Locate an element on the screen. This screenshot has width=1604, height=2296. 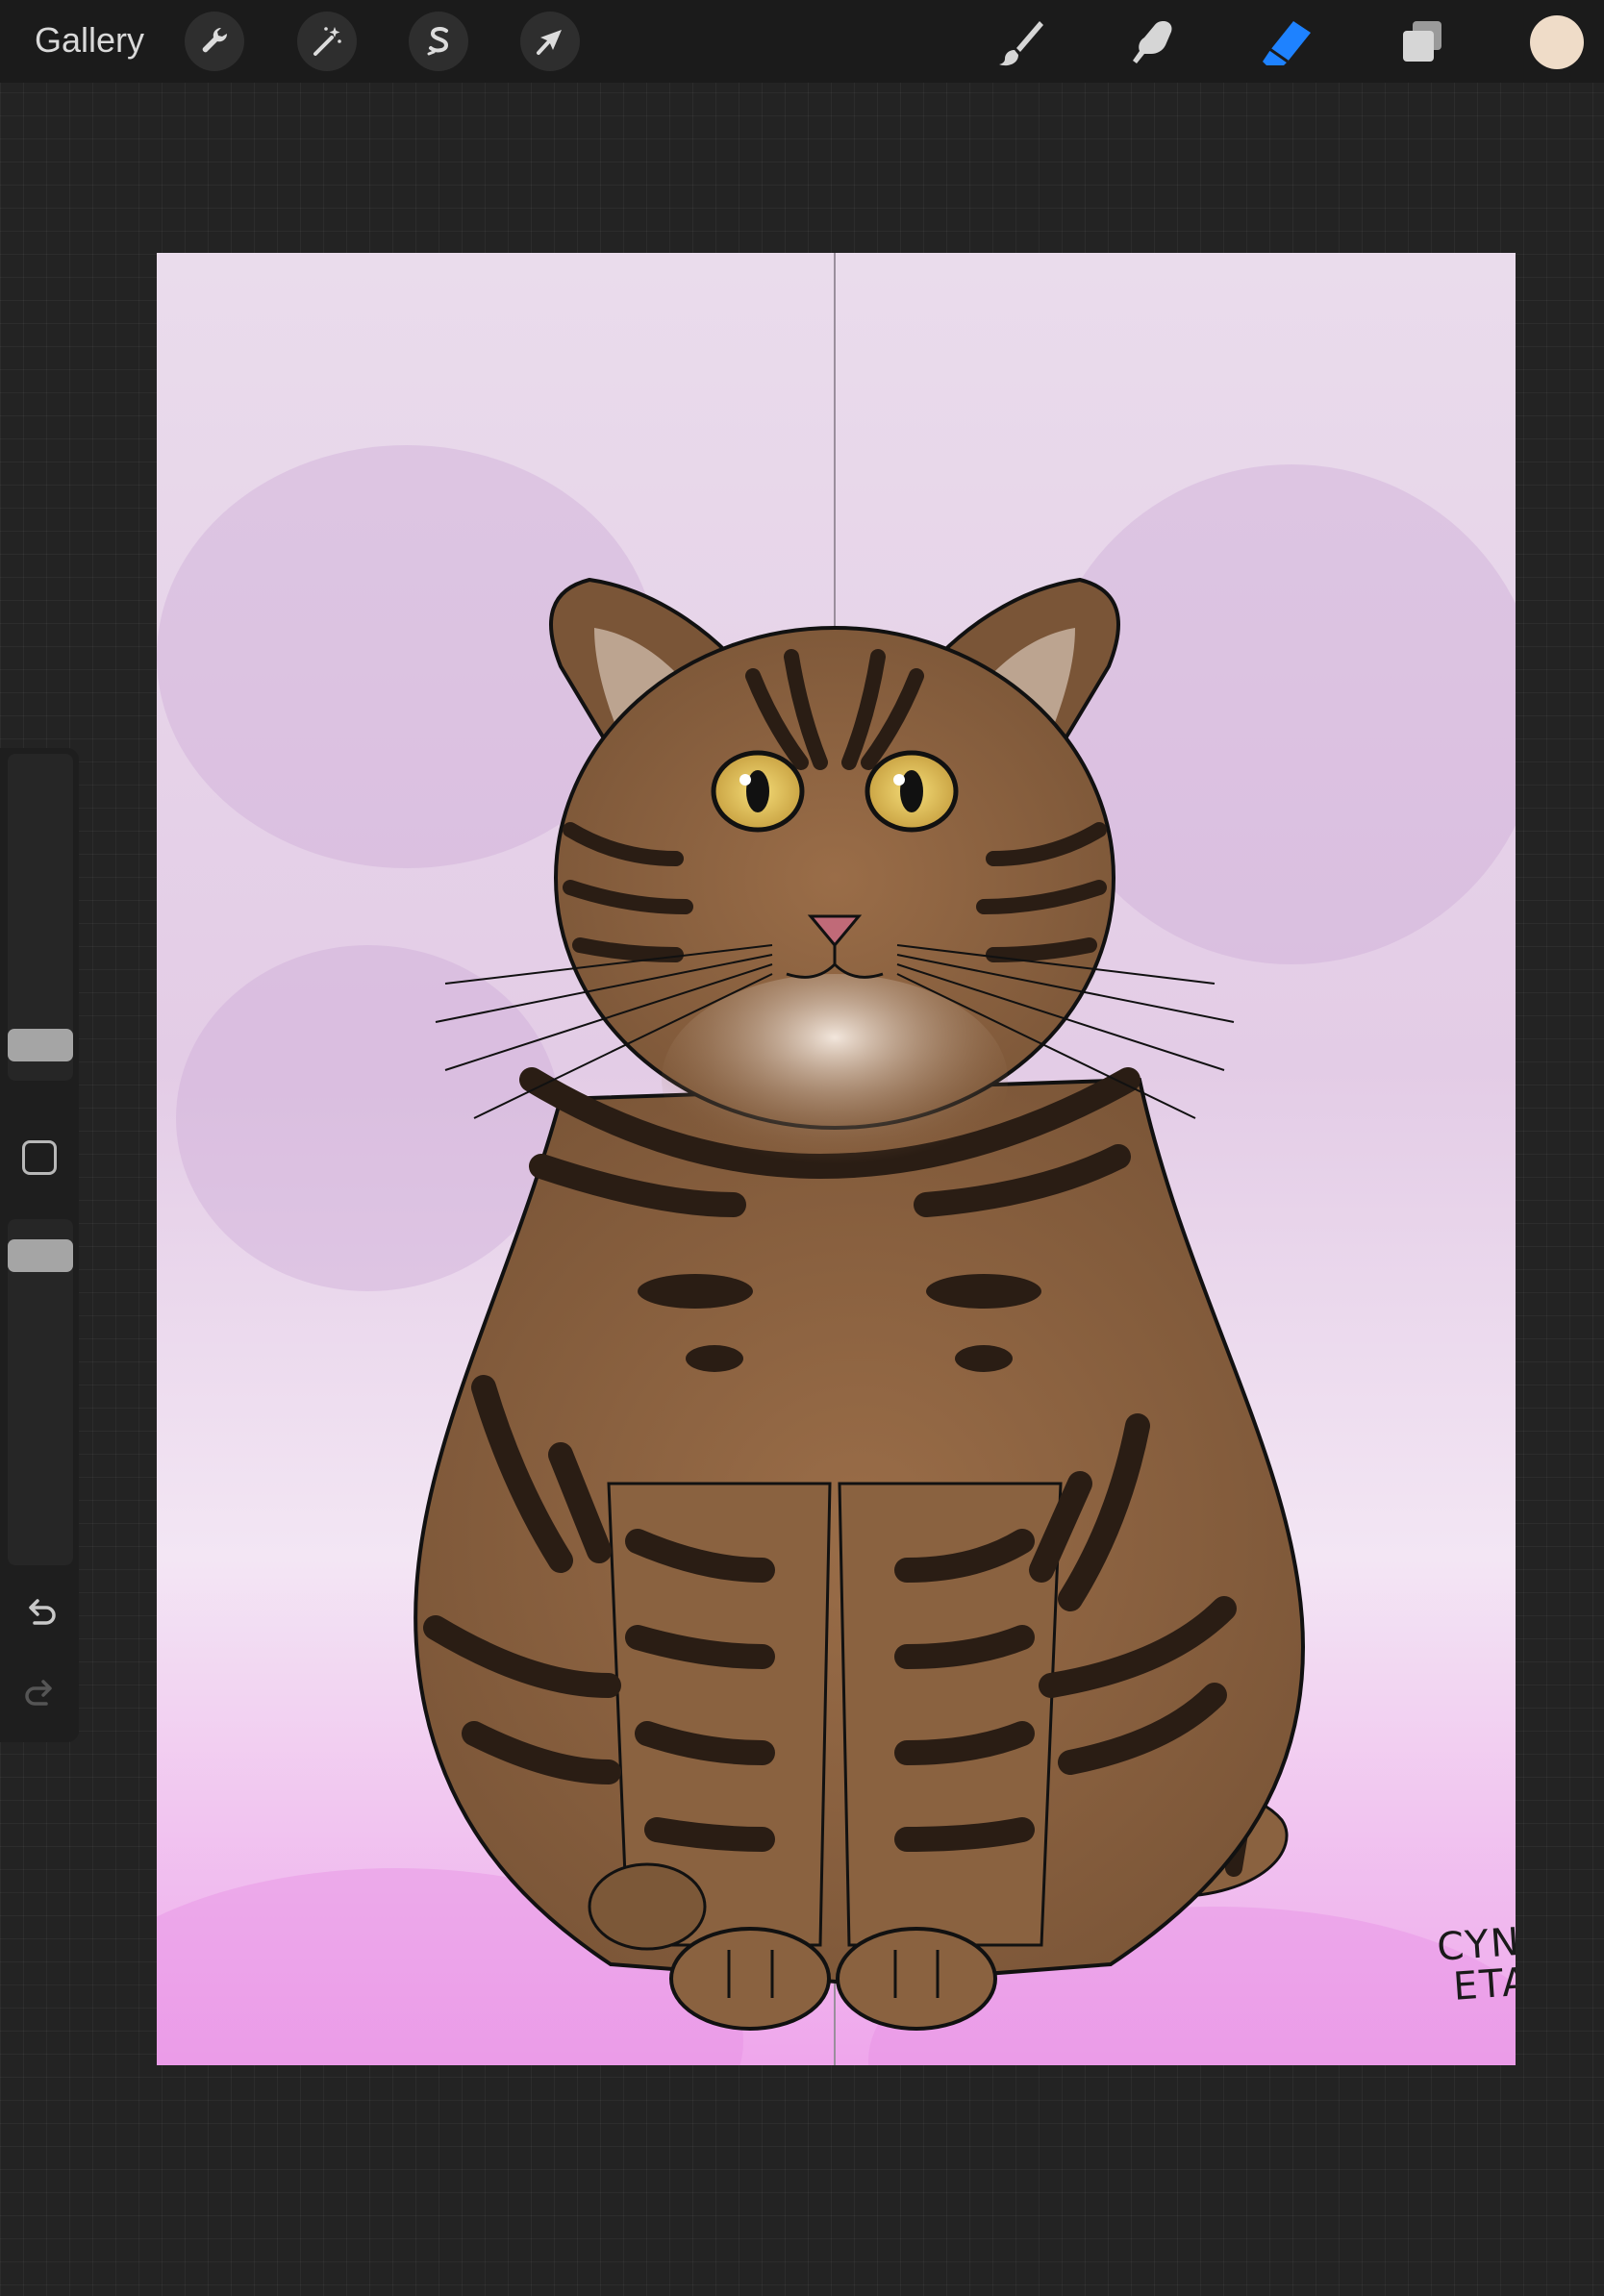
layers-icon is located at coordinates (1422, 41).